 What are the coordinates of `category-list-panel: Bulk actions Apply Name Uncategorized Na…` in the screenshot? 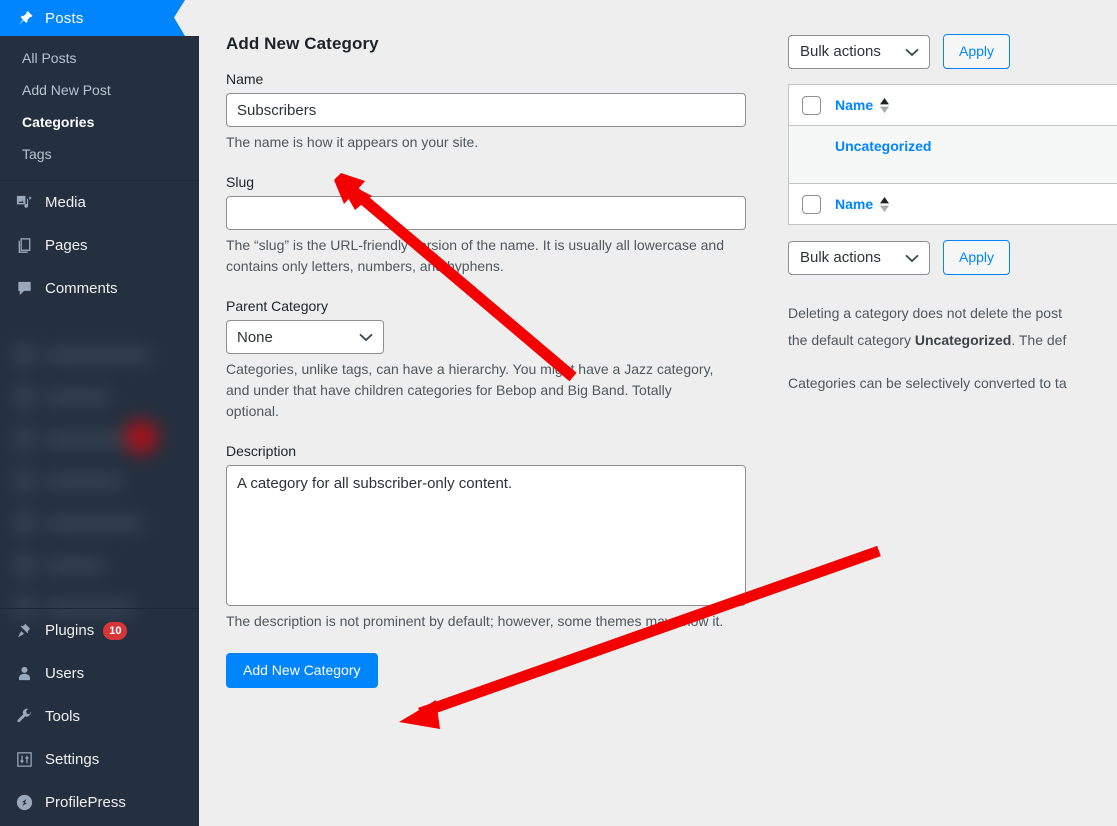 It's located at (952, 223).